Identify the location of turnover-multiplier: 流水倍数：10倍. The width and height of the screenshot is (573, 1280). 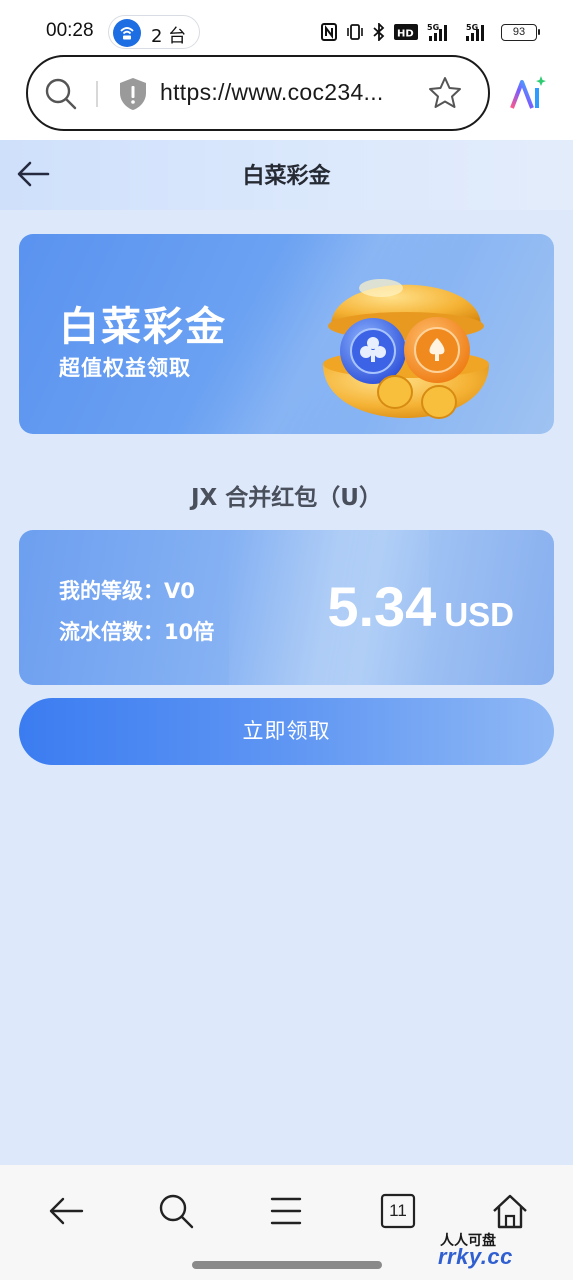
(137, 632).